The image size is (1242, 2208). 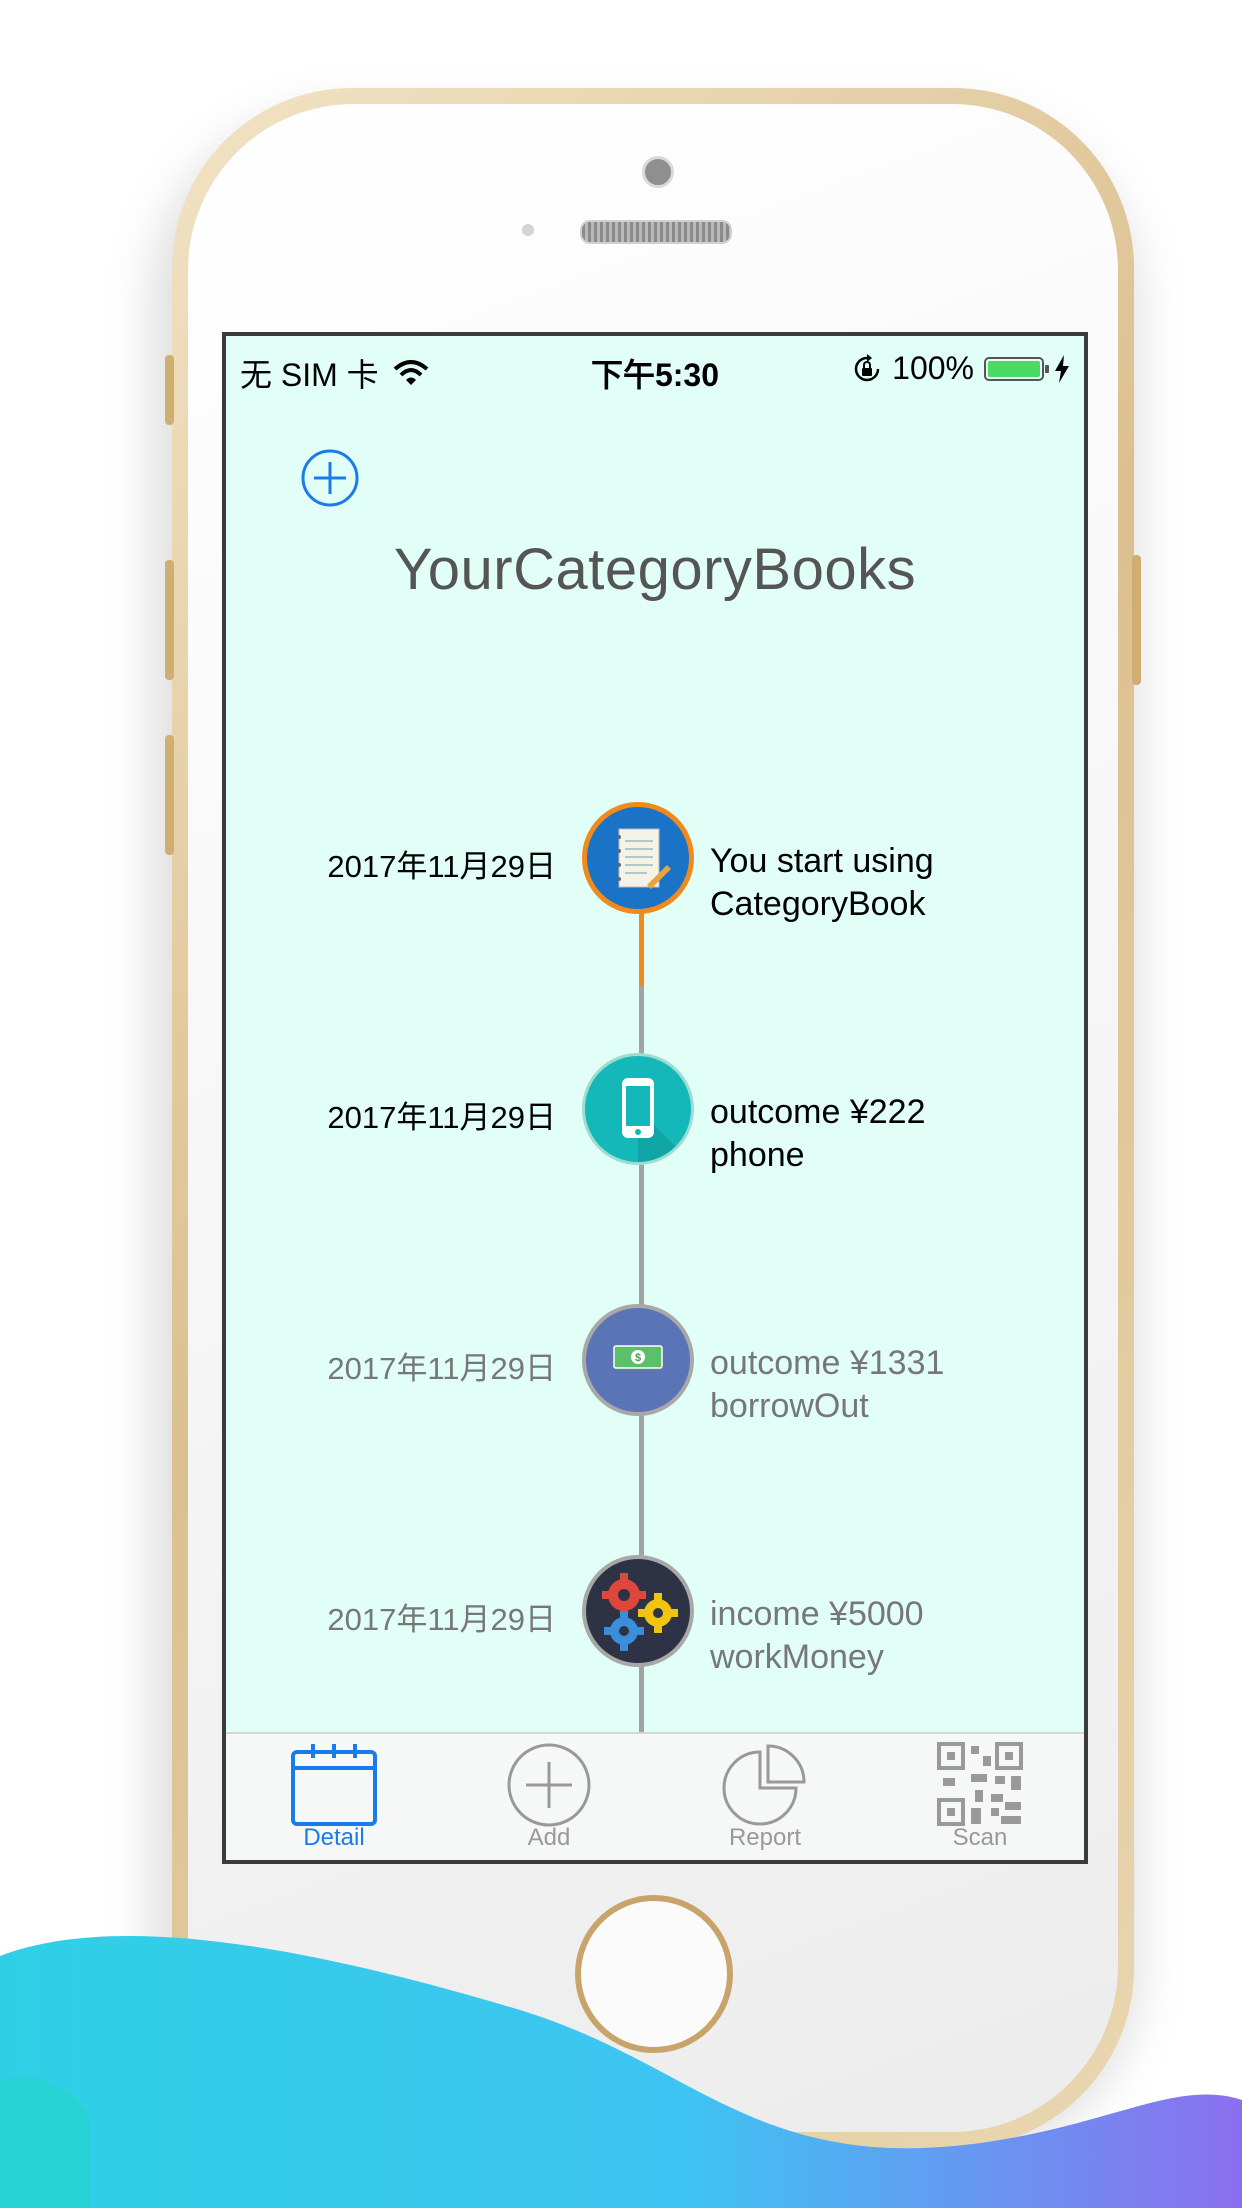 What do you see at coordinates (644, 858) in the screenshot?
I see `notebook-icon` at bounding box center [644, 858].